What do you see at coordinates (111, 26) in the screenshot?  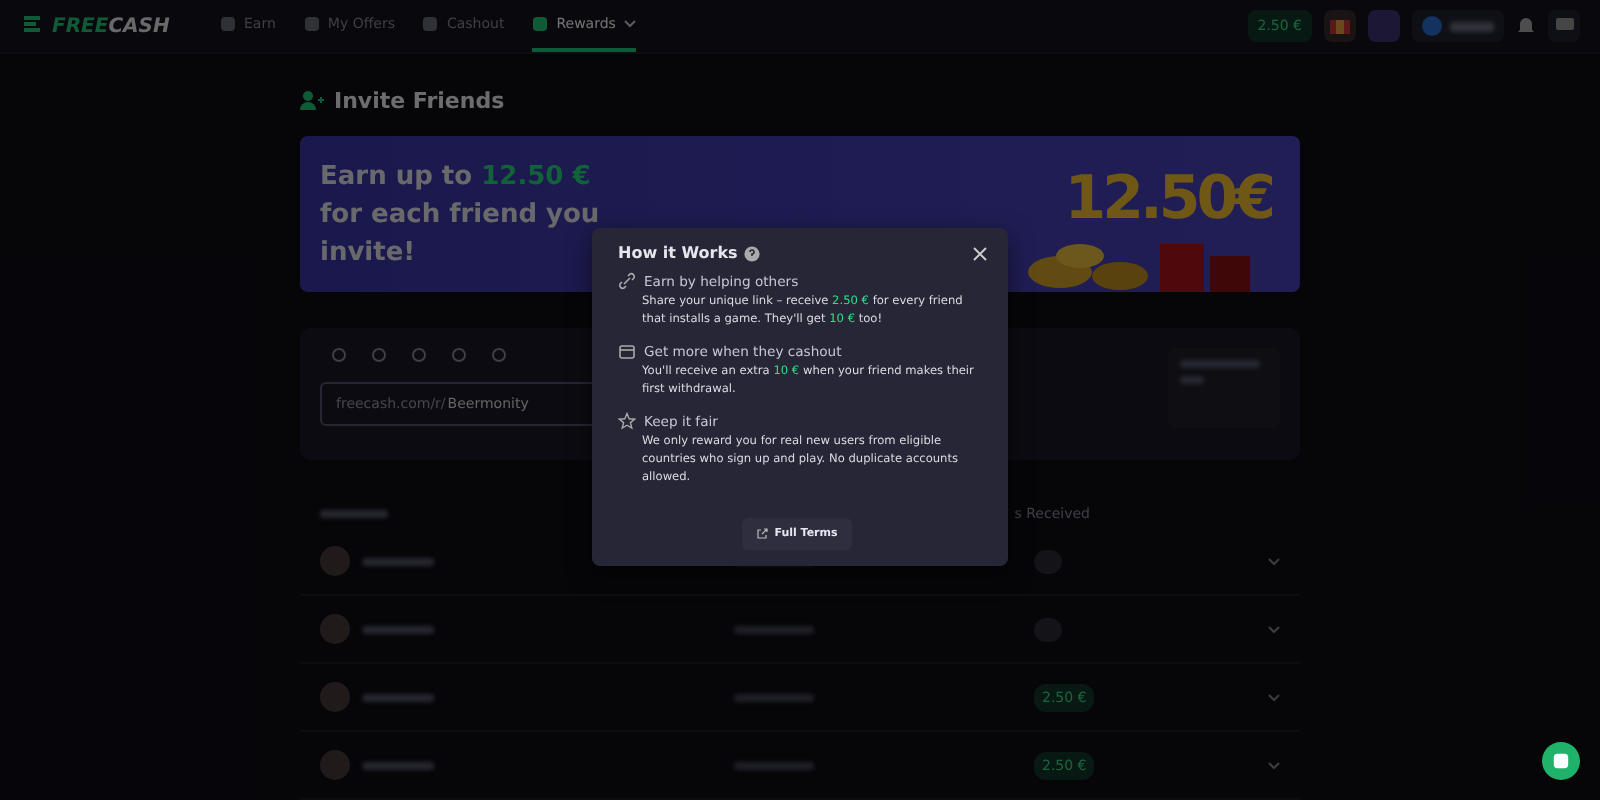 I see `logo-text: FREECASH` at bounding box center [111, 26].